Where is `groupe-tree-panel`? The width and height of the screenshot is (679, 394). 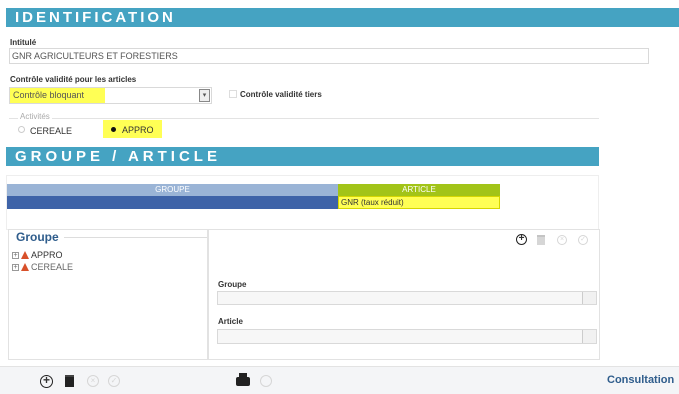 groupe-tree-panel is located at coordinates (108, 294).